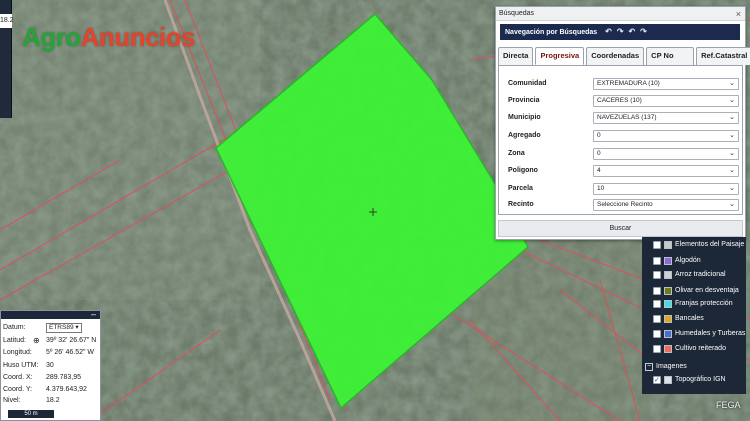  What do you see at coordinates (666, 154) in the screenshot?
I see `zona-select: 0 ⌄` at bounding box center [666, 154].